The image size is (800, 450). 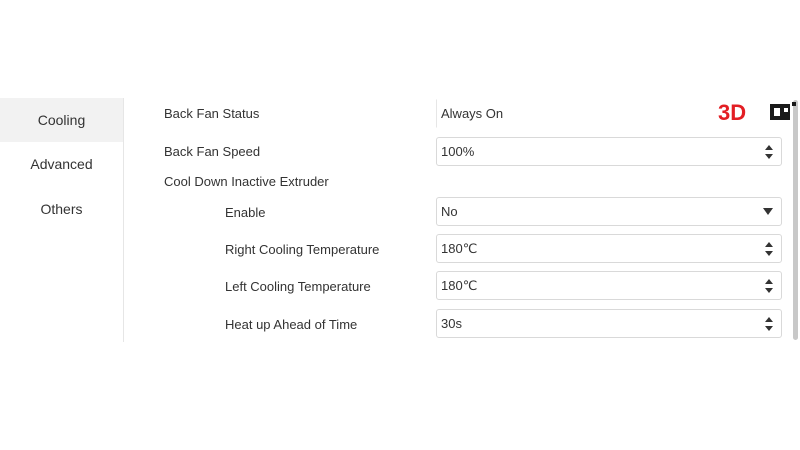 I want to click on left-cooling-temperature-value: 180℃, so click(x=459, y=285).